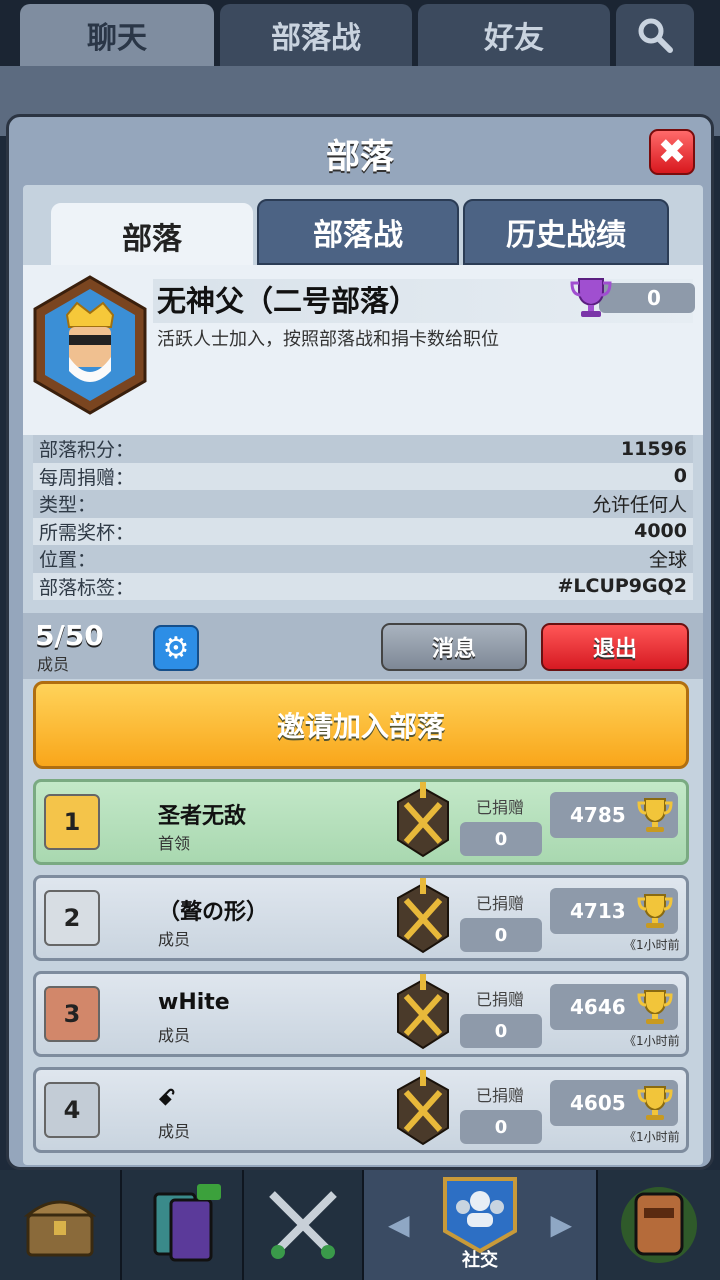 This screenshot has width=720, height=1280. Describe the element at coordinates (87, 587) in the screenshot. I see `stat-label: 部落标签：` at that location.